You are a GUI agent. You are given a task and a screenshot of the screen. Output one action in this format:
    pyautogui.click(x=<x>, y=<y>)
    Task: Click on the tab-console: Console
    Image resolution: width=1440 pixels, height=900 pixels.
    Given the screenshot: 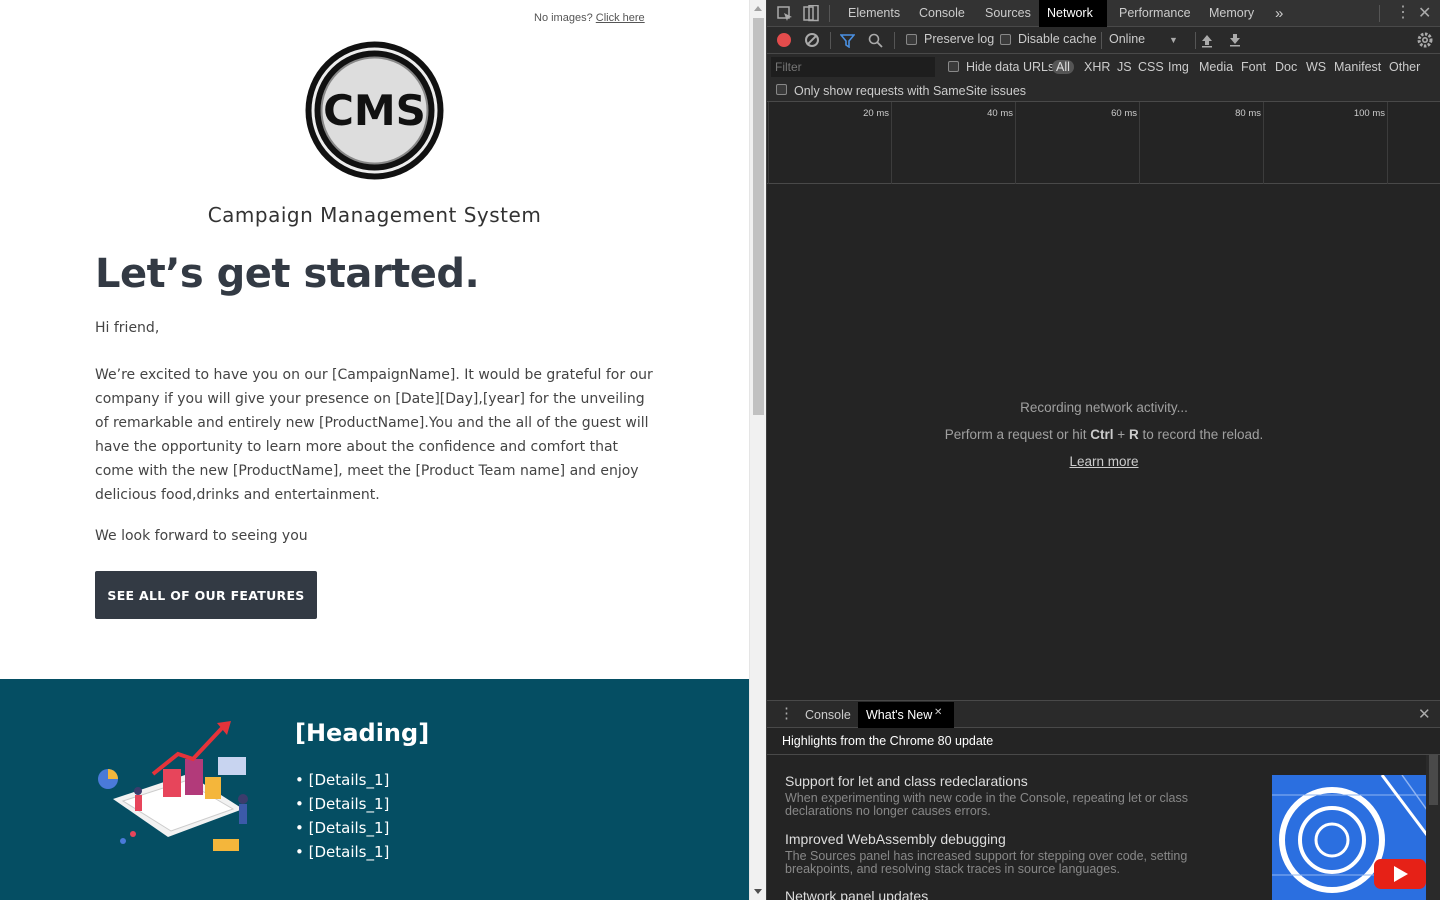 What is the action you would take?
    pyautogui.click(x=942, y=13)
    